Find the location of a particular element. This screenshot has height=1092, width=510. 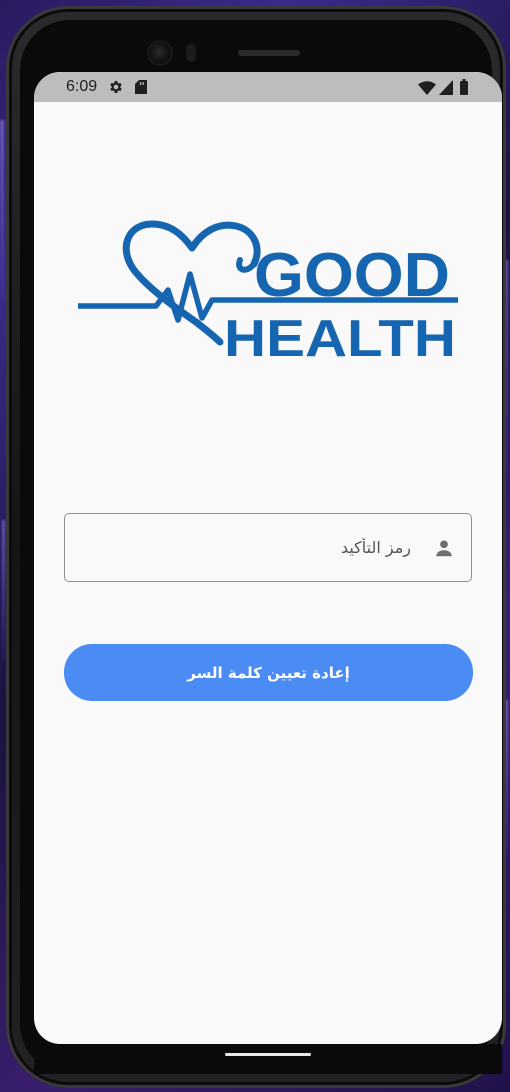

status-time: 6:09 is located at coordinates (82, 86).